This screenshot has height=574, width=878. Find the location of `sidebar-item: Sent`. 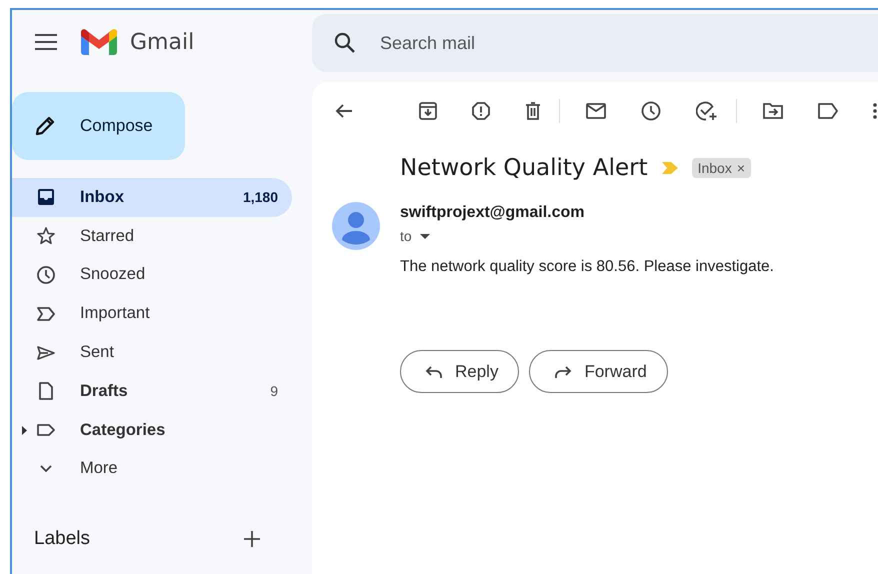

sidebar-item: Sent is located at coordinates (152, 352).